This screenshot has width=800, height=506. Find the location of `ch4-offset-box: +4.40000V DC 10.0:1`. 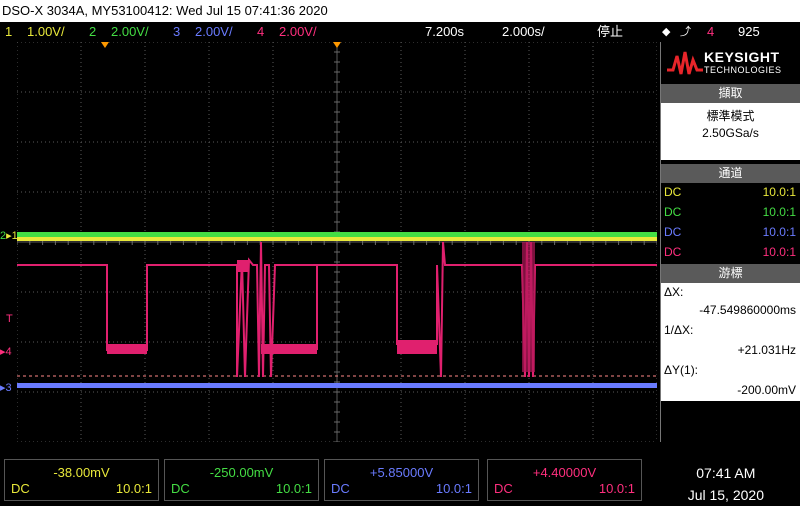

ch4-offset-box: +4.40000V DC 10.0:1 is located at coordinates (564, 480).